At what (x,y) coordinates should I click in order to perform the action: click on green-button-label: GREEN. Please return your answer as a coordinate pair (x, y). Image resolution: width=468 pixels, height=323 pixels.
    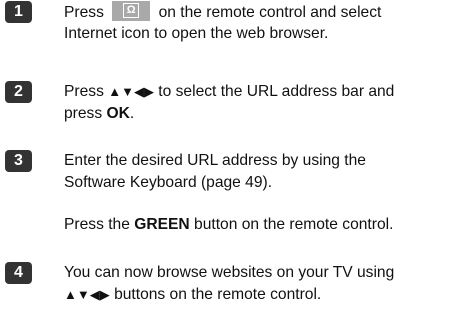
    Looking at the image, I should click on (162, 224).